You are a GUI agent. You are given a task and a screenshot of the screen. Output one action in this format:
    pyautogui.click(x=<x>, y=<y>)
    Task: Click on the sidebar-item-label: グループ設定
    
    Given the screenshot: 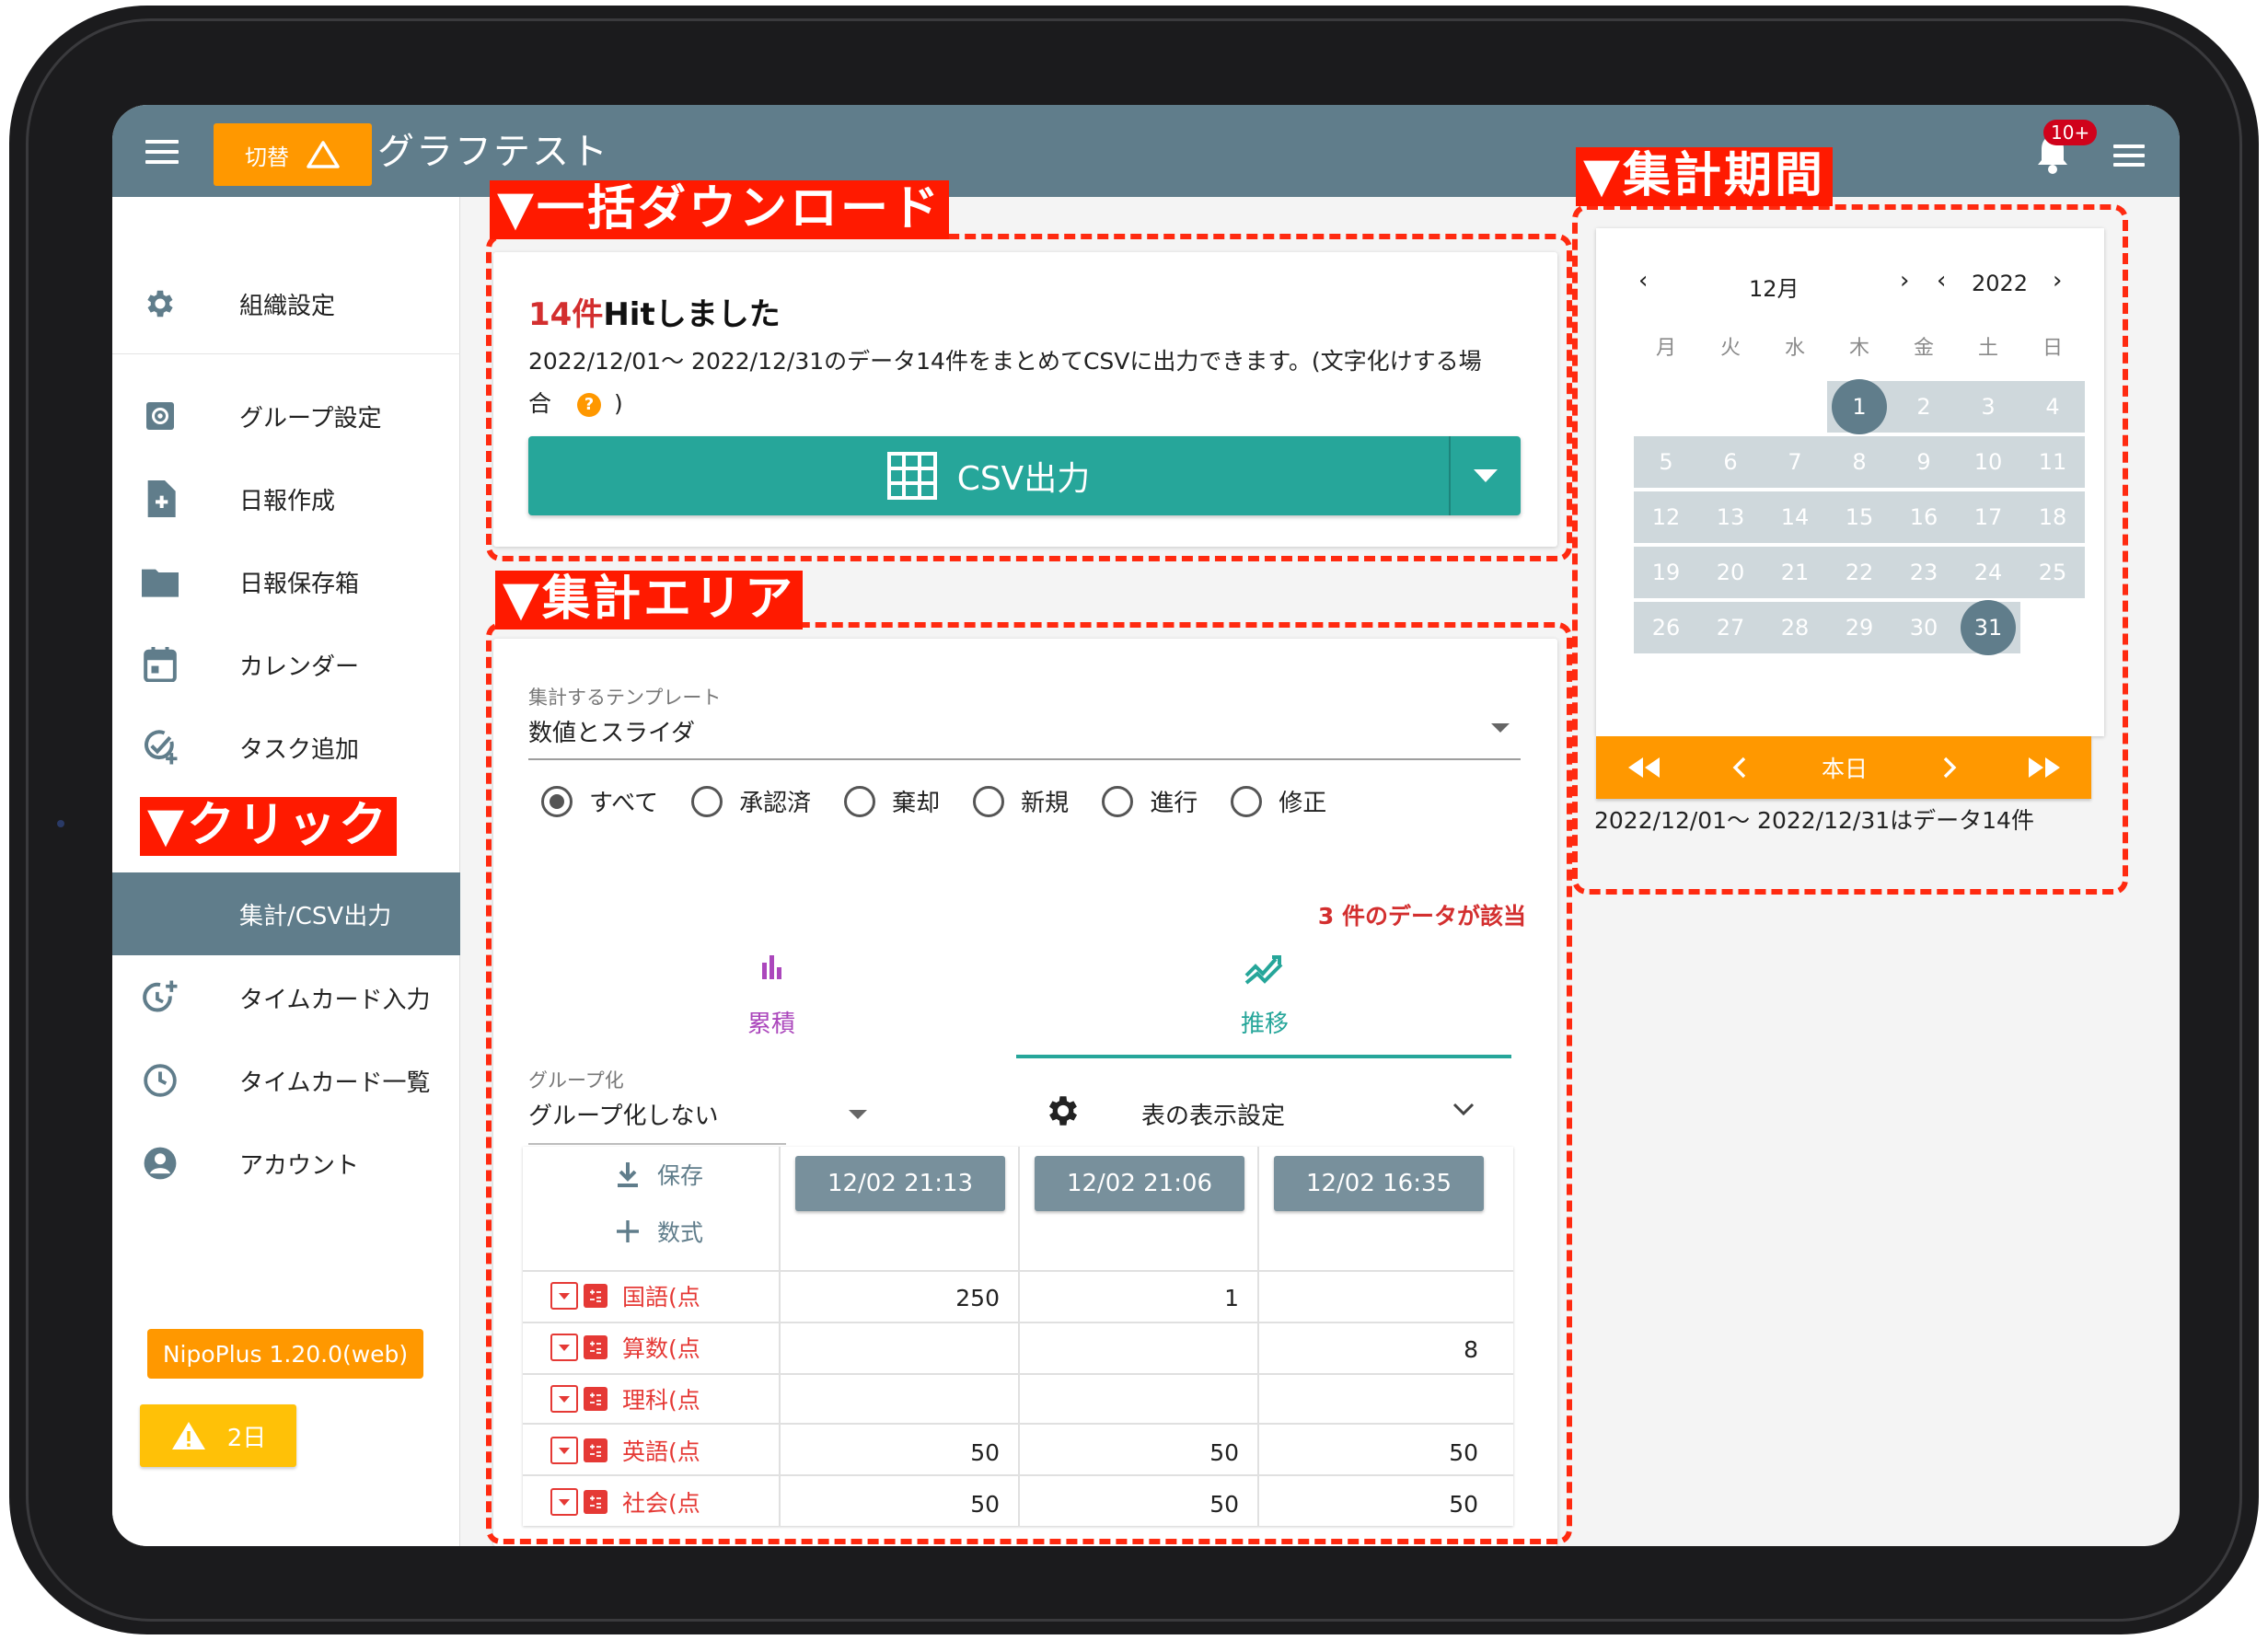 What is the action you would take?
    pyautogui.click(x=310, y=418)
    